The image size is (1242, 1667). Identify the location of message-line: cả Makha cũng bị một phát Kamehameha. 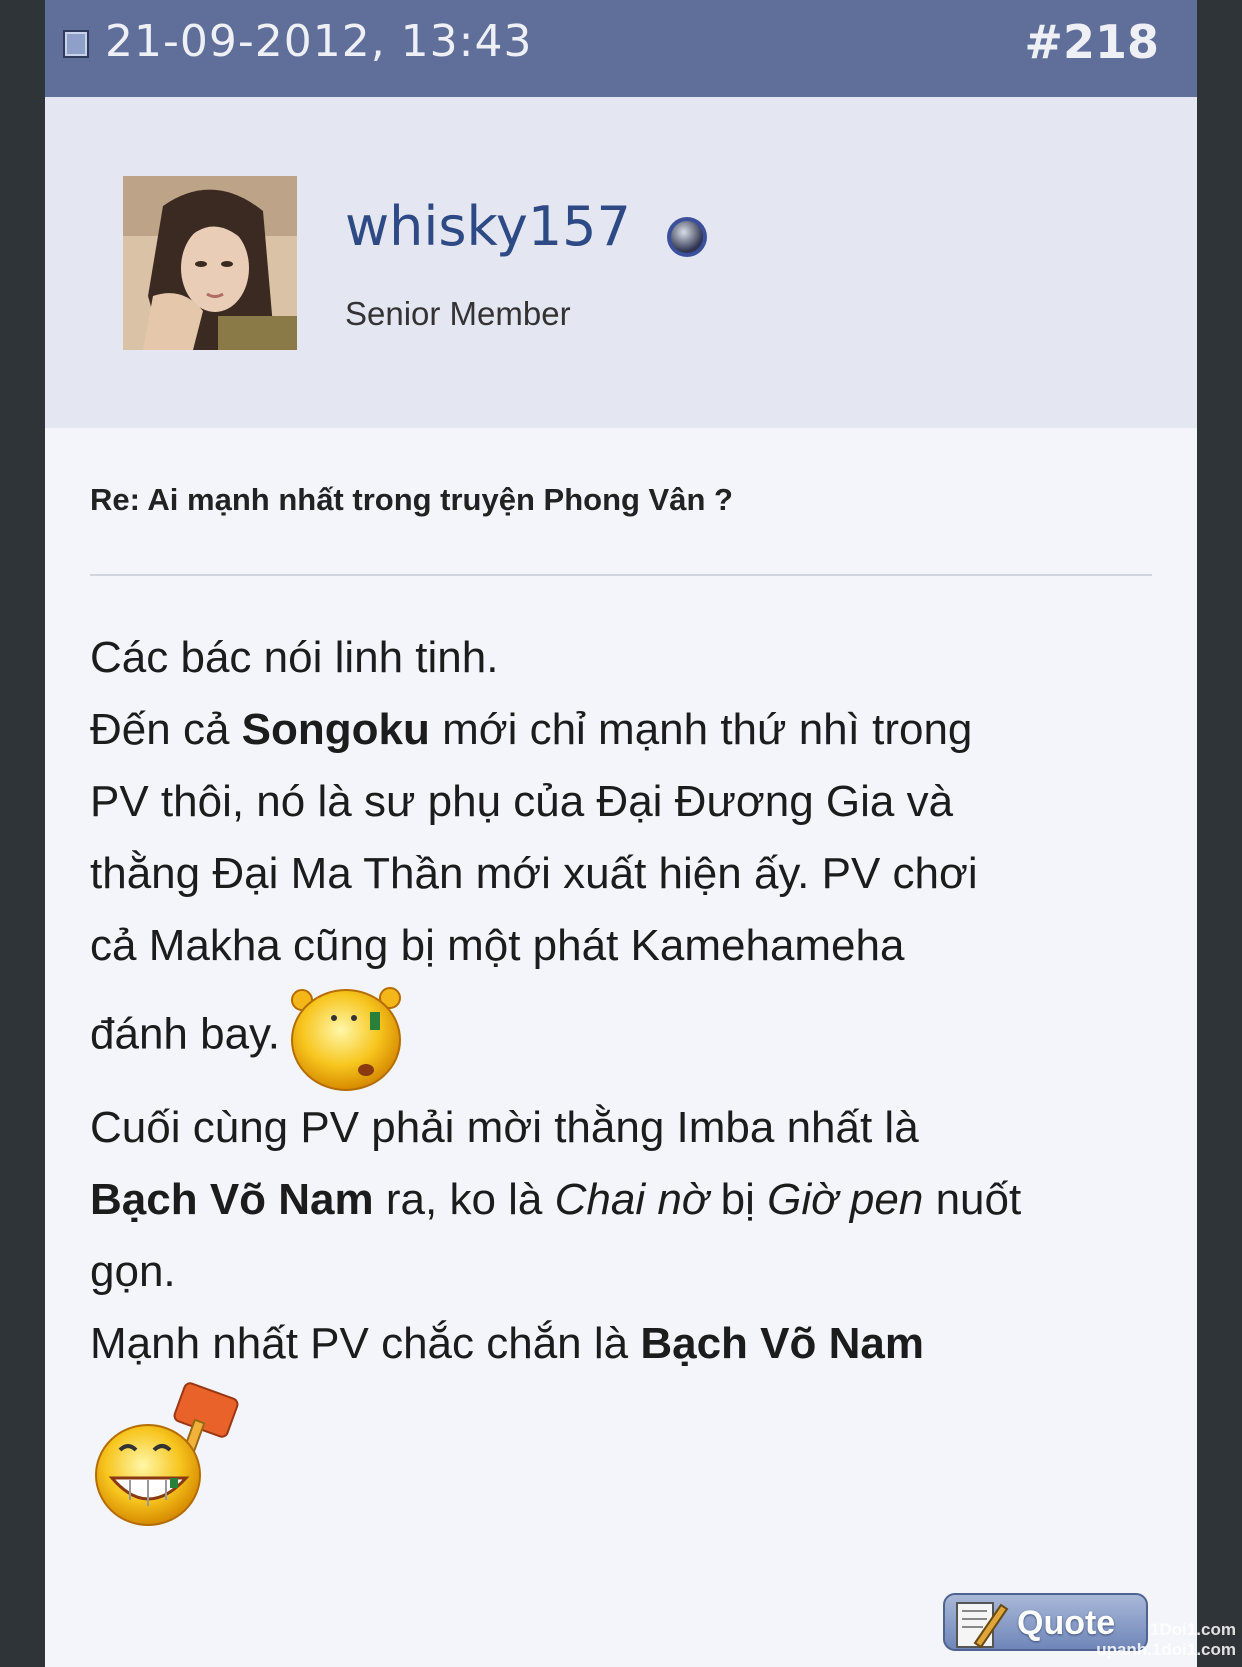
(635, 946).